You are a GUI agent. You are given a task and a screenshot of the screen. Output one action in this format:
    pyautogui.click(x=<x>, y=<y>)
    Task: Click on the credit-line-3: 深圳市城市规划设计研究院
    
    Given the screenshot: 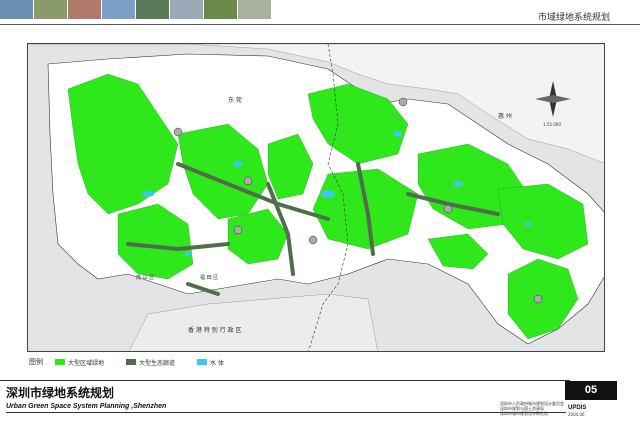 What is the action you would take?
    pyautogui.click(x=524, y=413)
    